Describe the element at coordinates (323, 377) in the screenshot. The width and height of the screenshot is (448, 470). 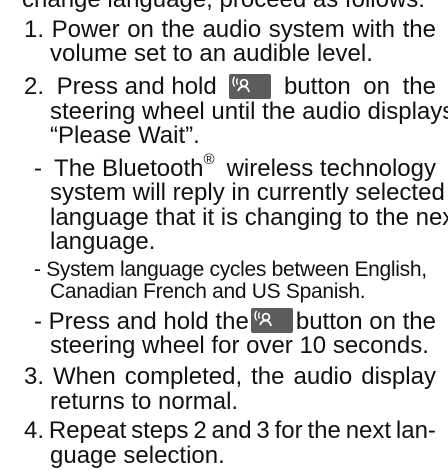
I see `step3-word: audio` at that location.